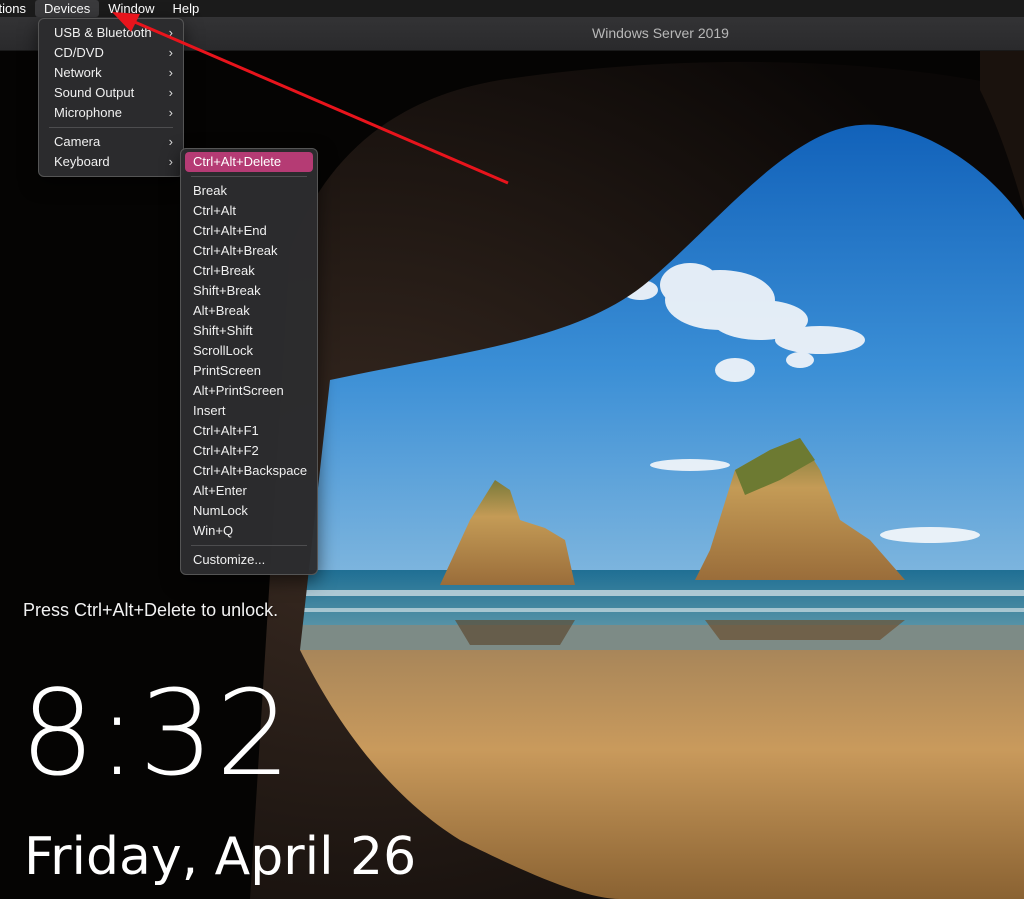 The image size is (1024, 899). Describe the element at coordinates (249, 511) in the screenshot. I see `menu-item-numlock: NumLock` at that location.